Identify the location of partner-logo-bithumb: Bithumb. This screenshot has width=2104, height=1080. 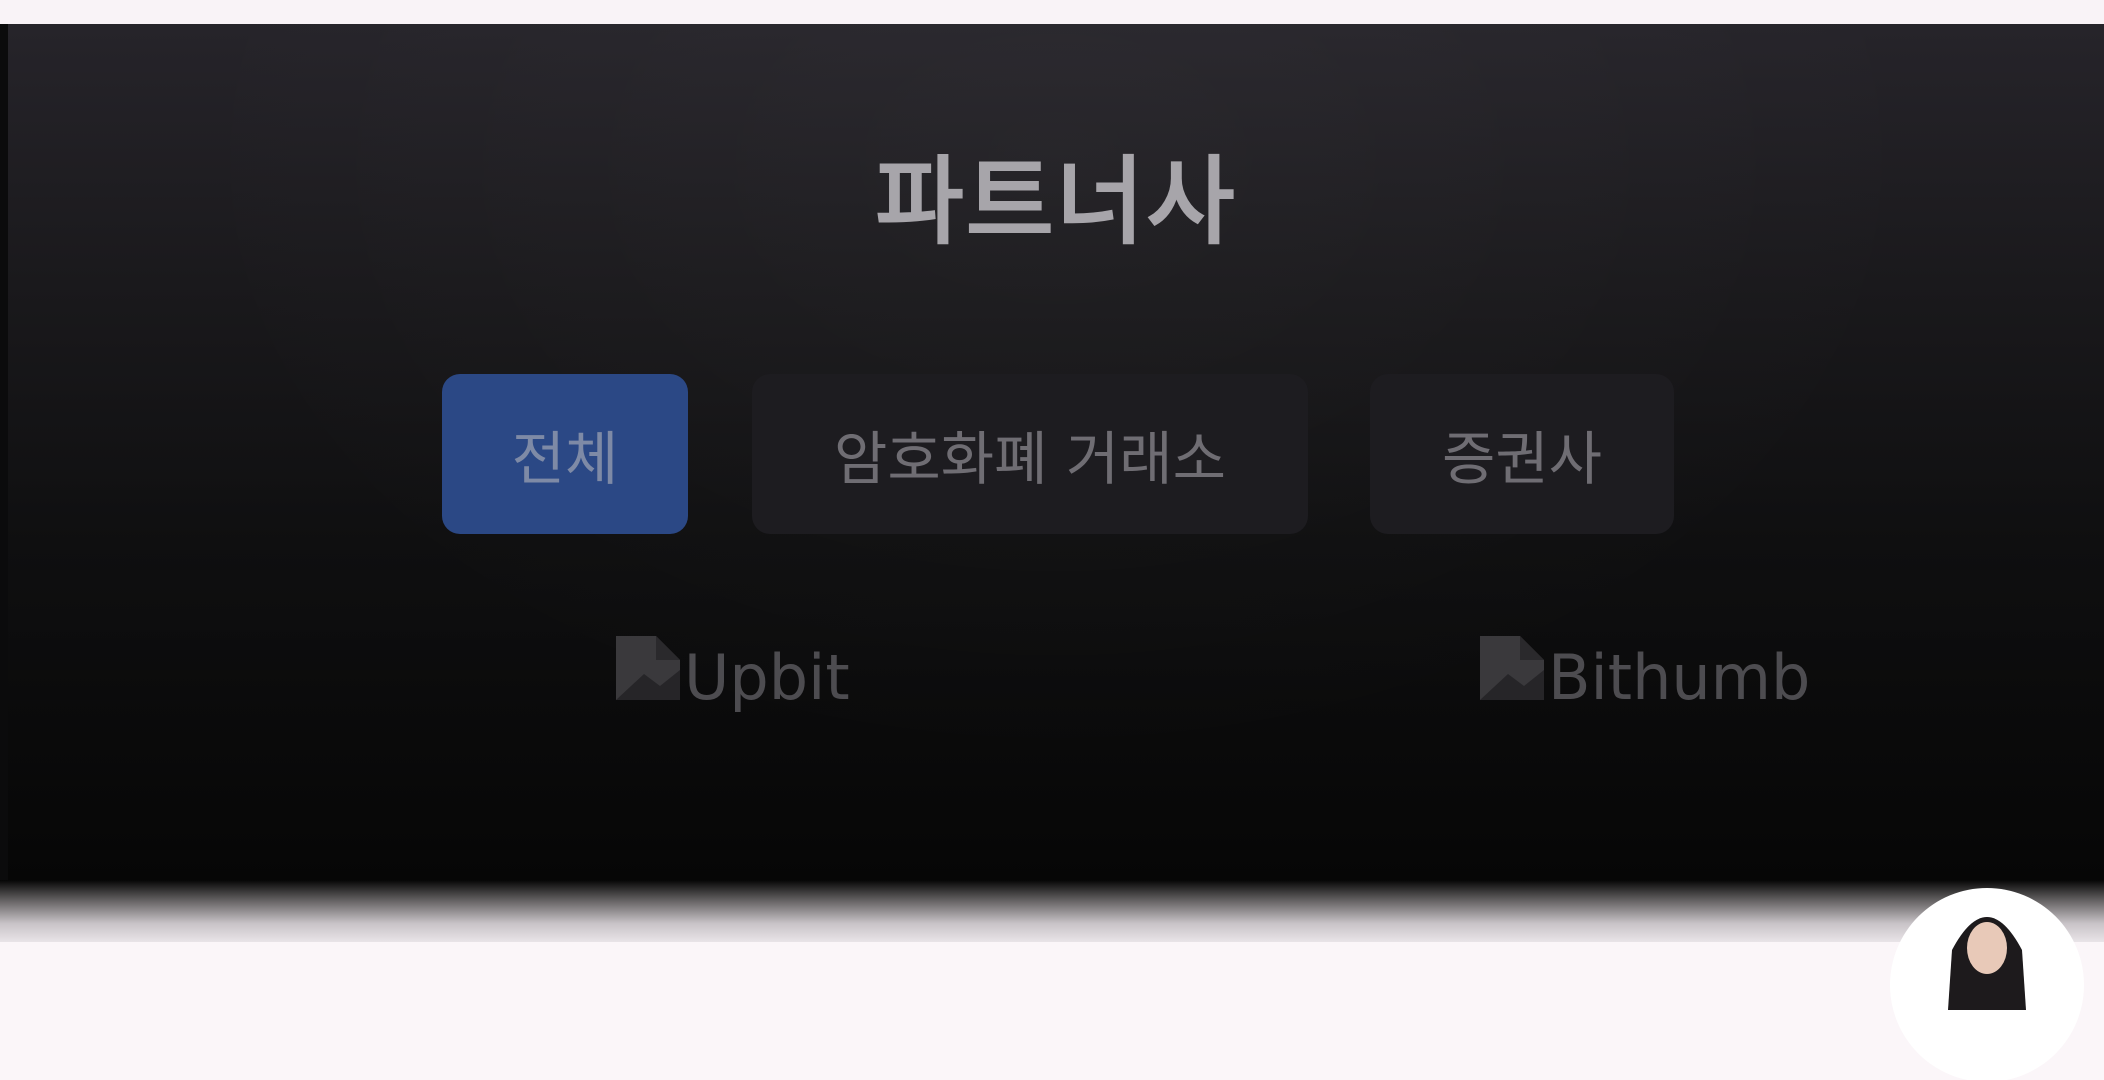
(1645, 671).